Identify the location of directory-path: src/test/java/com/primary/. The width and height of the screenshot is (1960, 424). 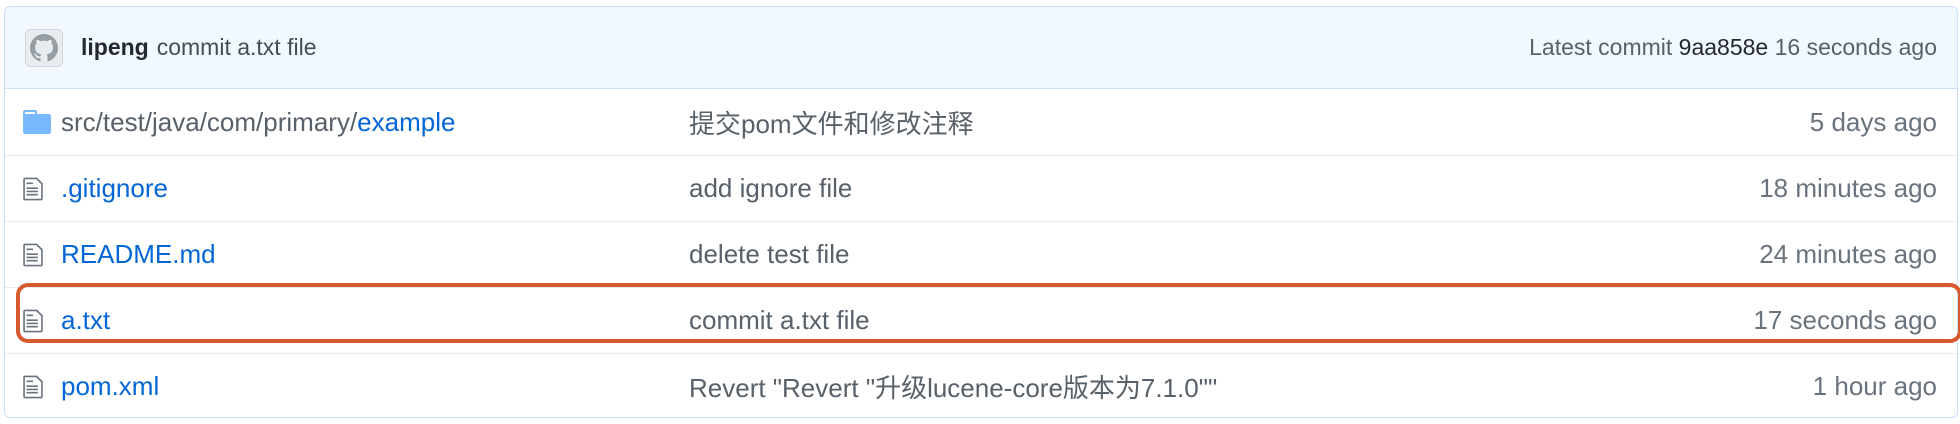
(209, 122).